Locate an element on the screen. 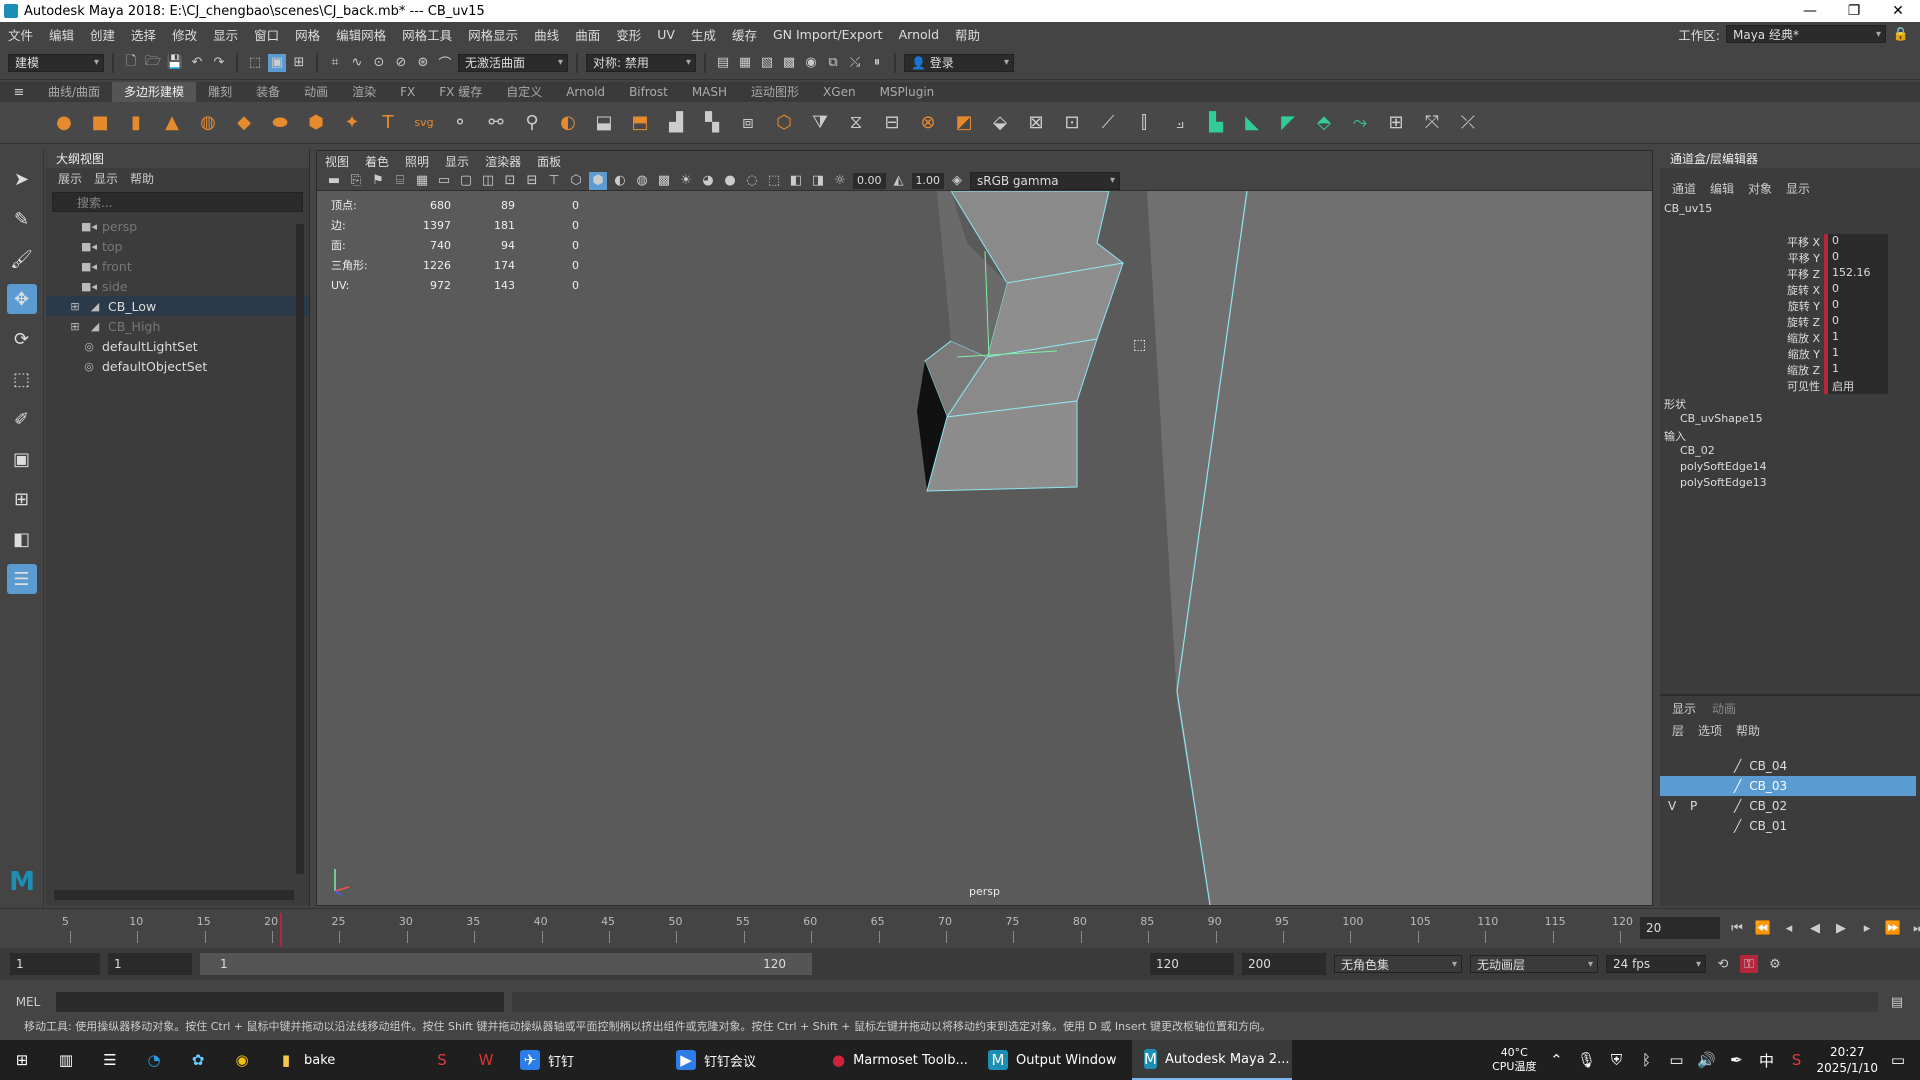 The width and height of the screenshot is (1920, 1080). step-forward-key-icon: ⏩ is located at coordinates (1893, 928).